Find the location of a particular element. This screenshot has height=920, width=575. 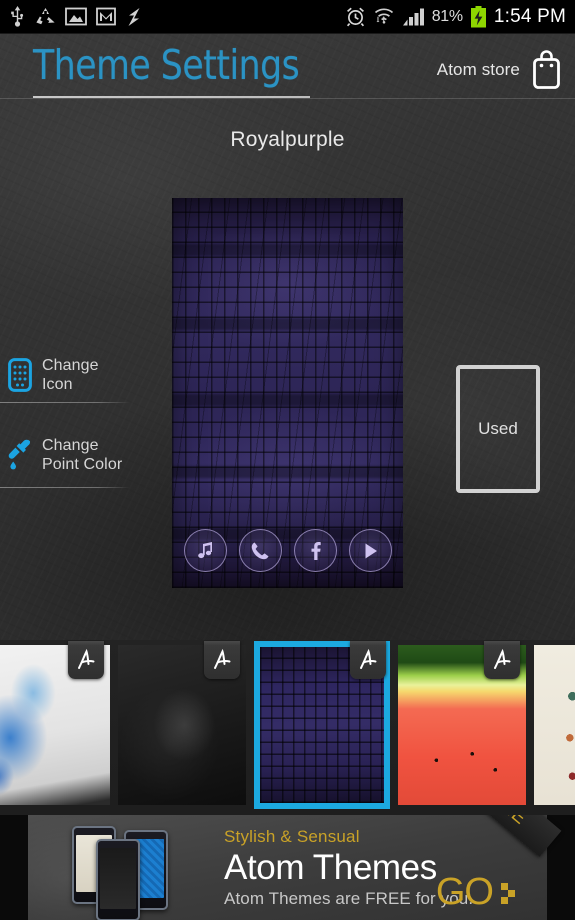

used-label: Used is located at coordinates (498, 428).